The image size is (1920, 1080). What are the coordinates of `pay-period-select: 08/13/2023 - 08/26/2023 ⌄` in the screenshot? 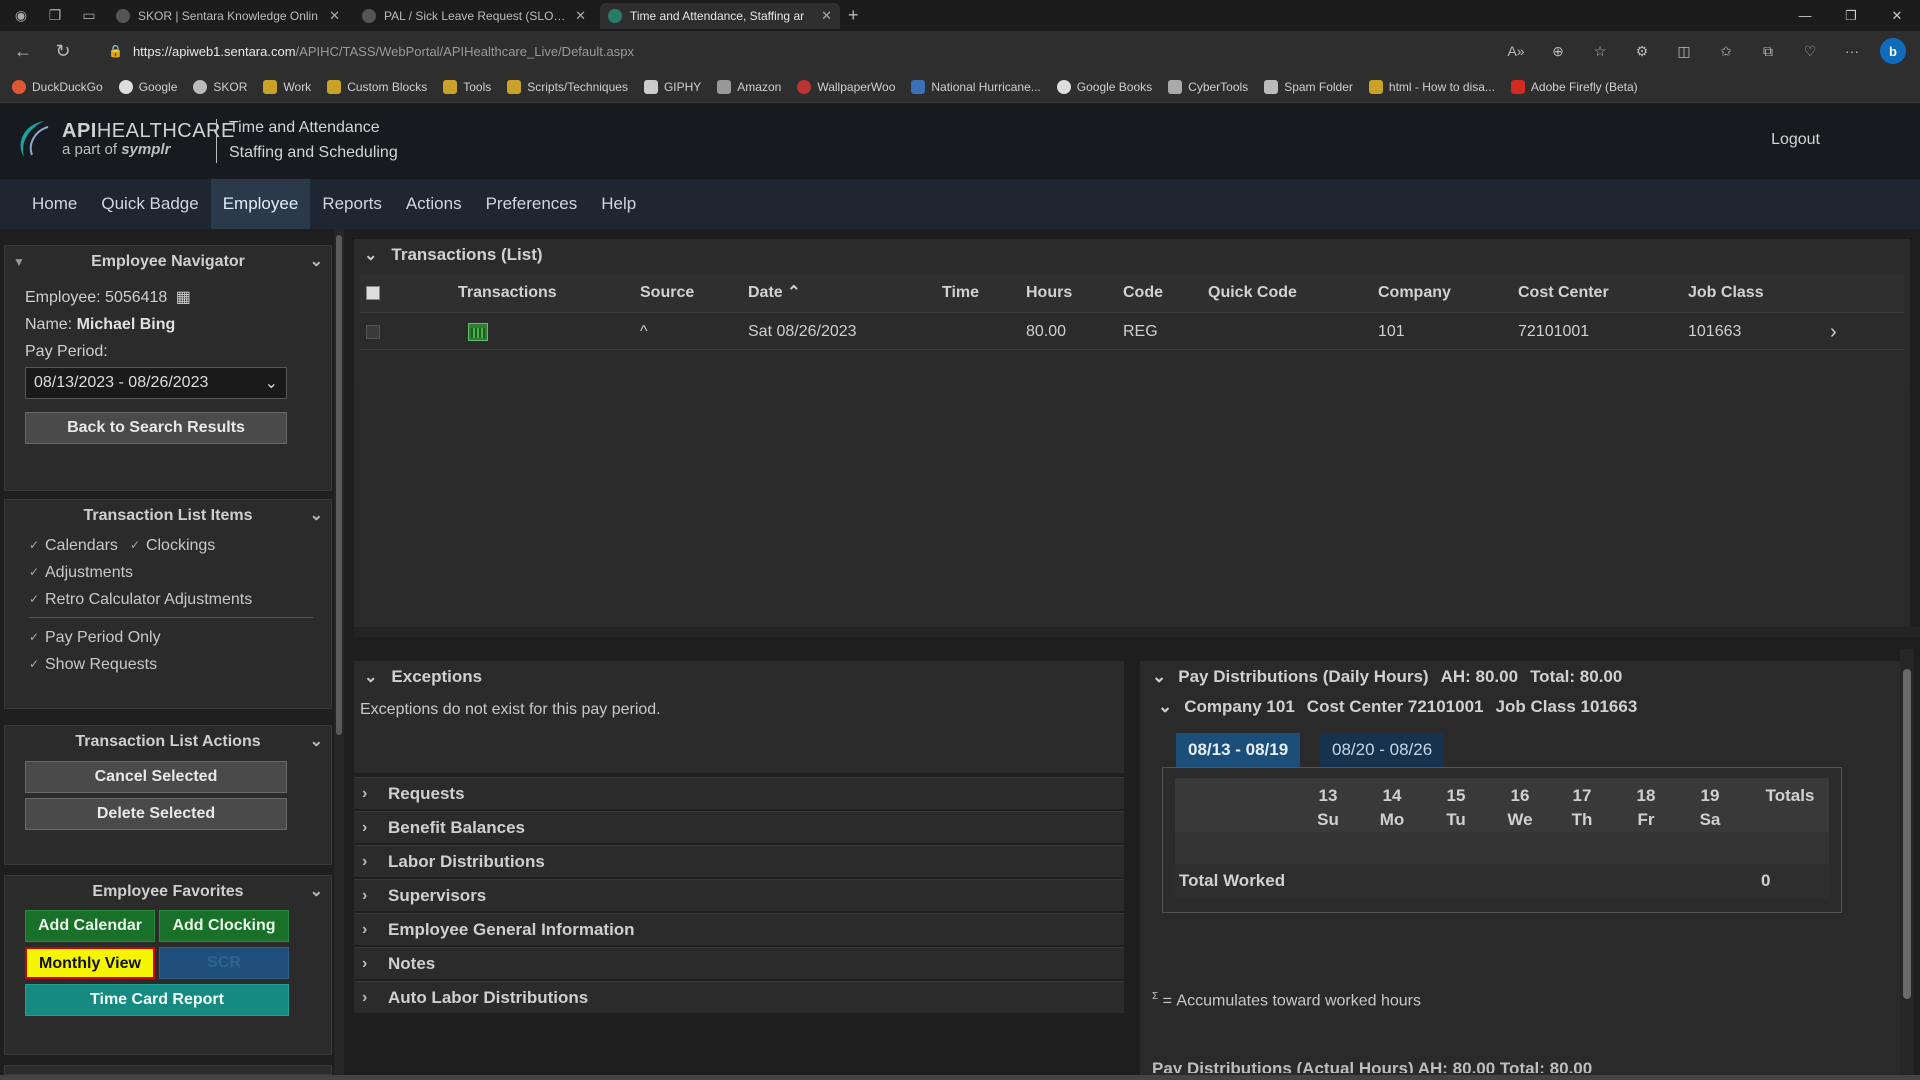 It's located at (156, 383).